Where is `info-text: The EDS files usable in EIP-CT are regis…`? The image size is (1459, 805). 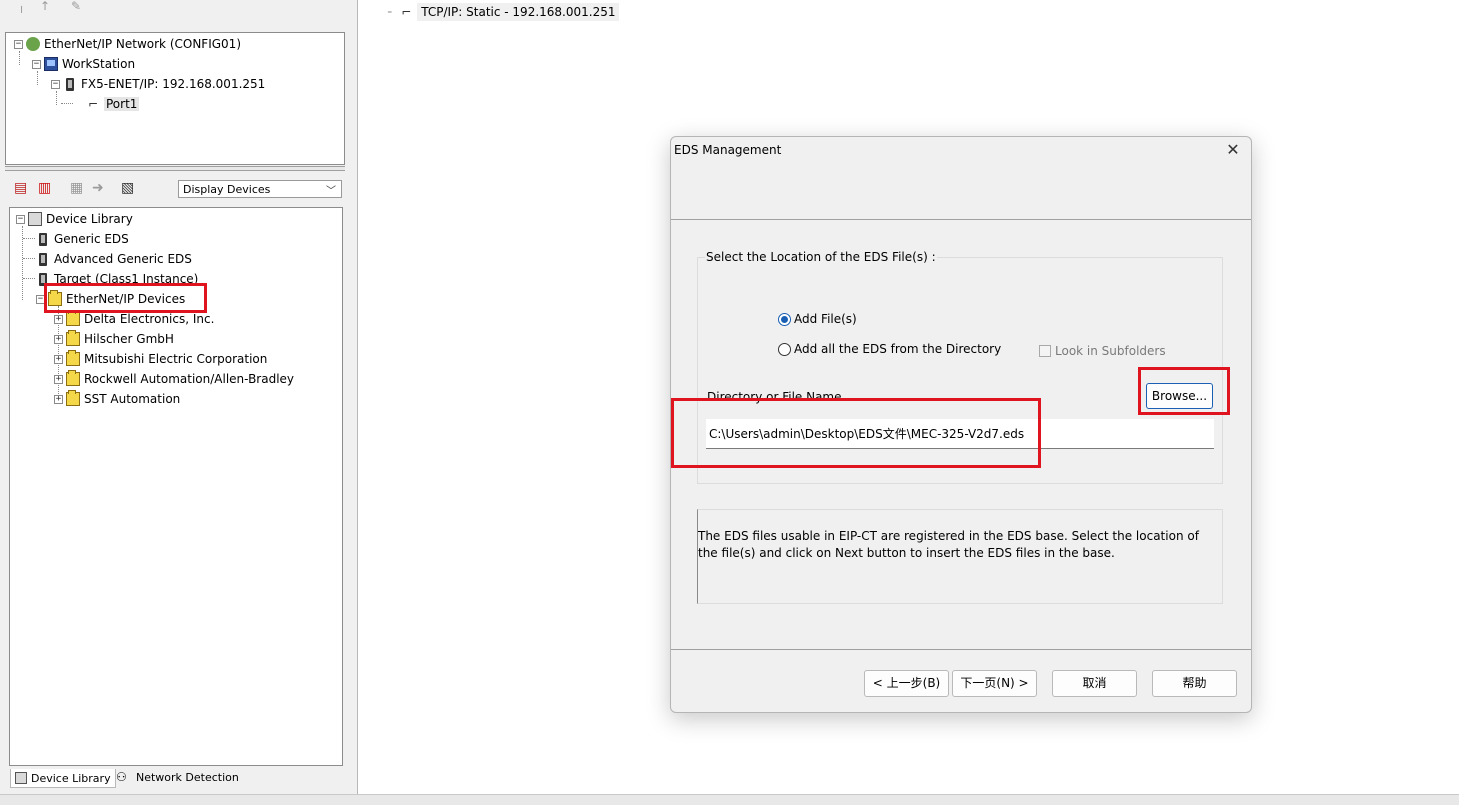 info-text: The EDS files usable in EIP-CT are regis… is located at coordinates (960, 556).